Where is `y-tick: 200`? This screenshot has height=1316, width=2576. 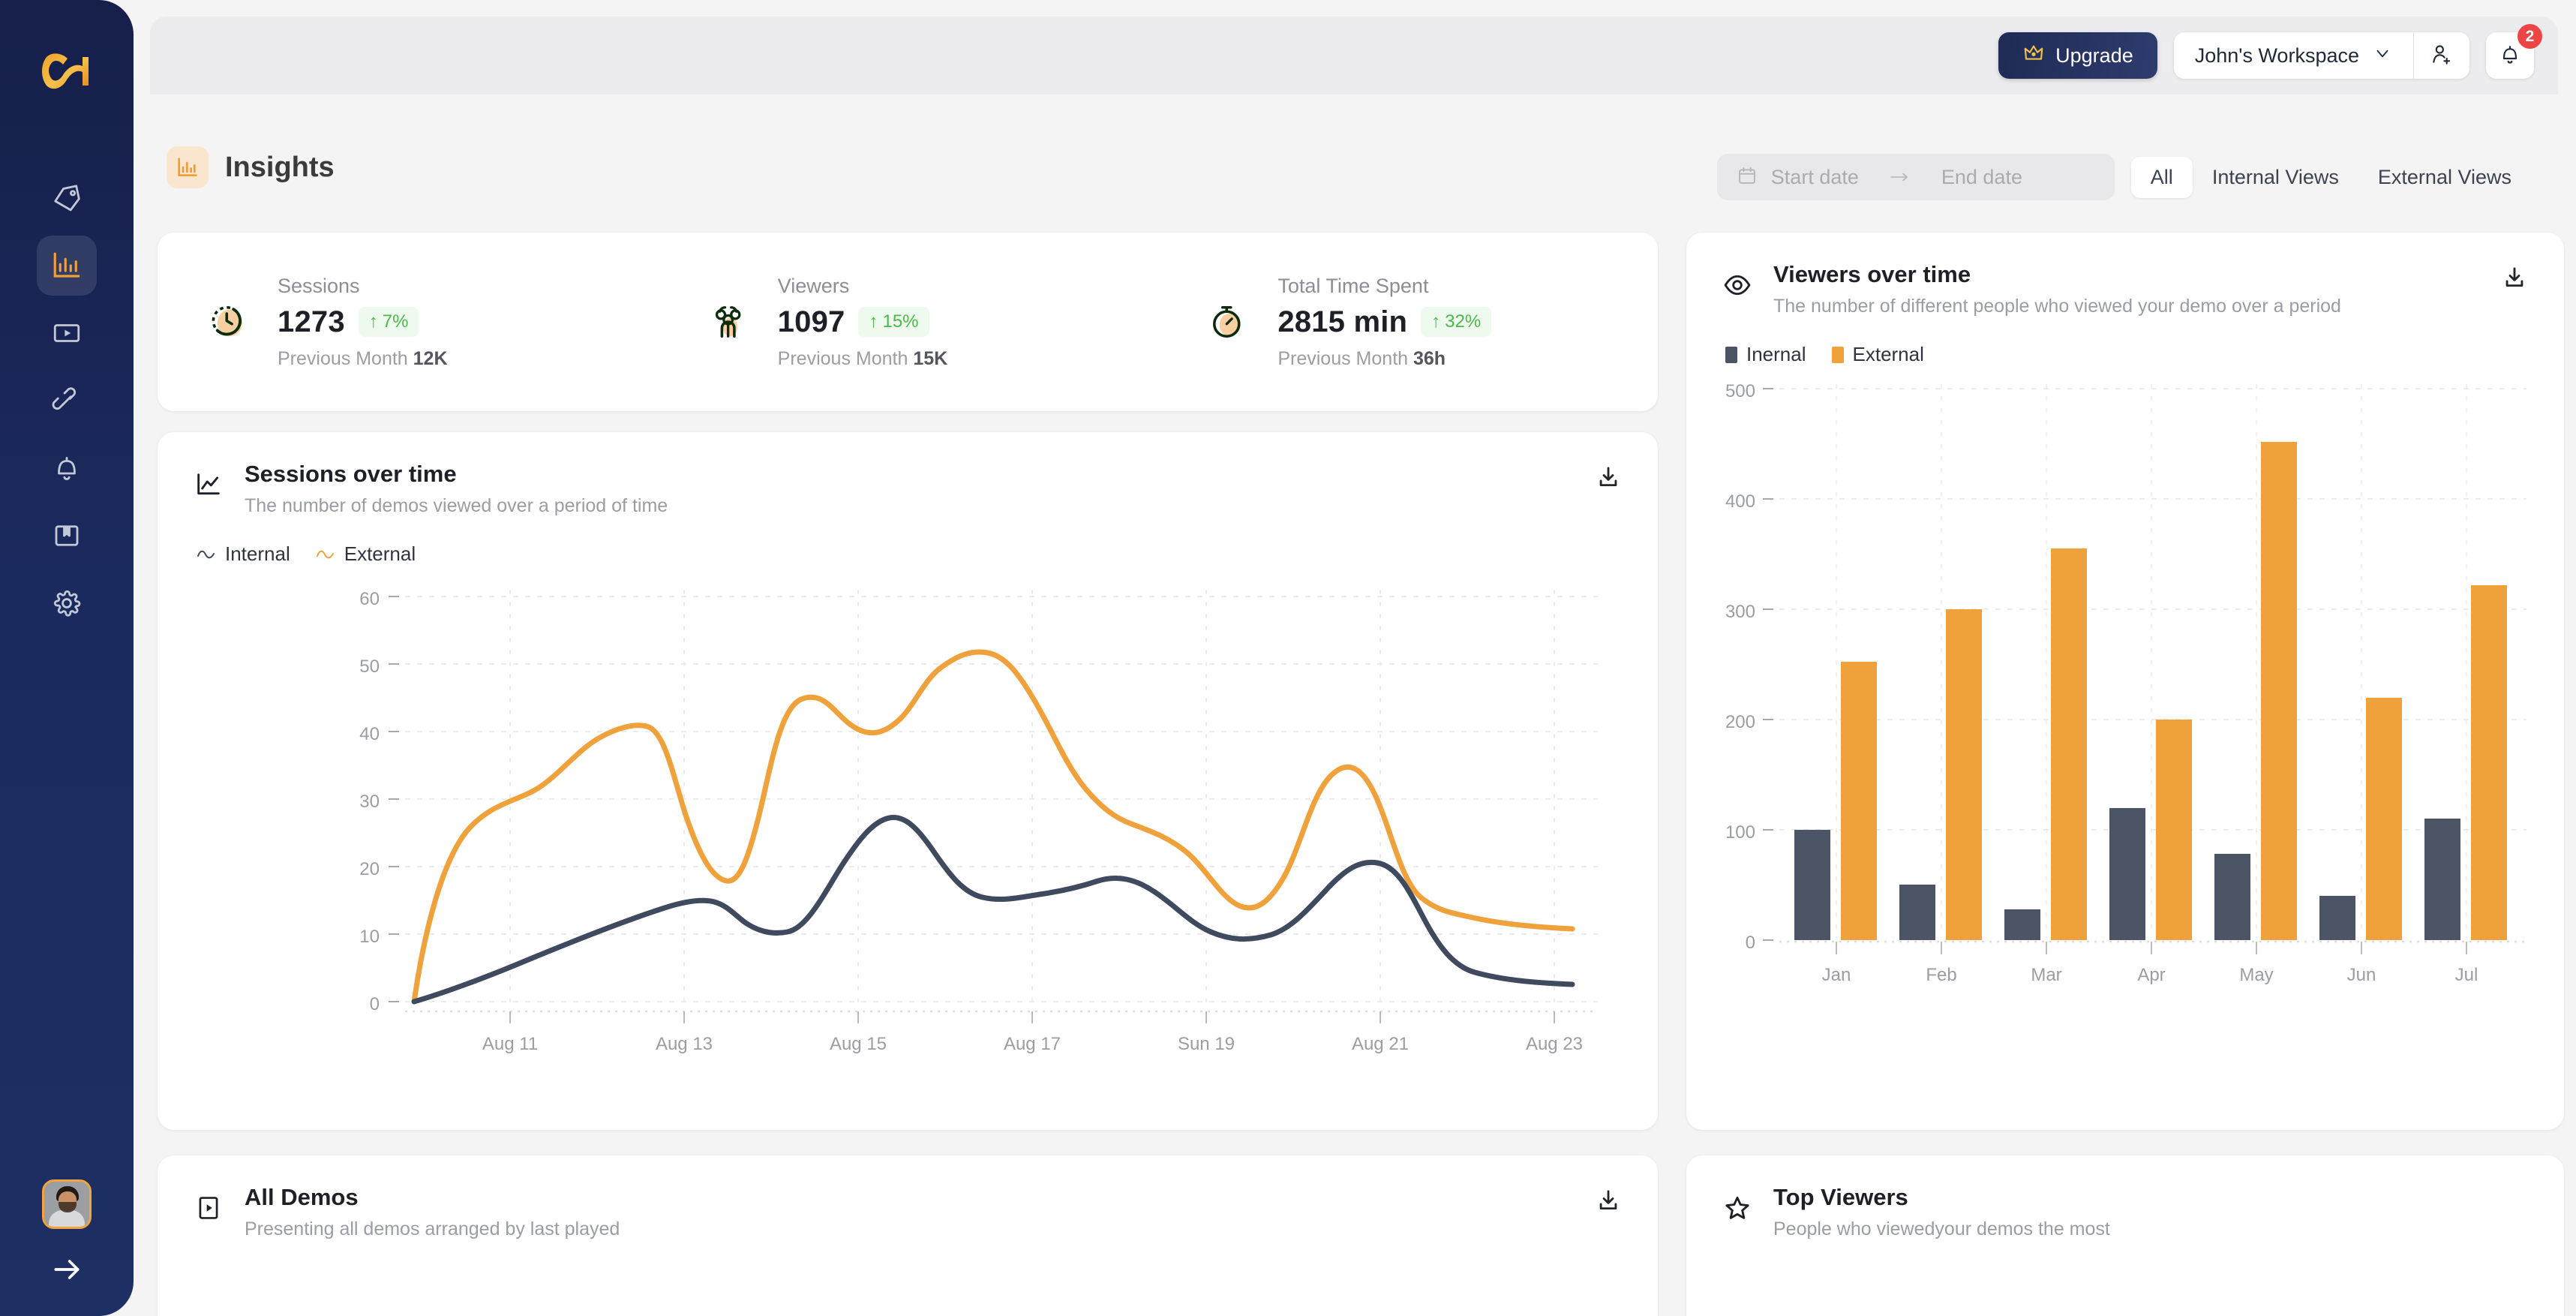
y-tick: 200 is located at coordinates (1740, 722).